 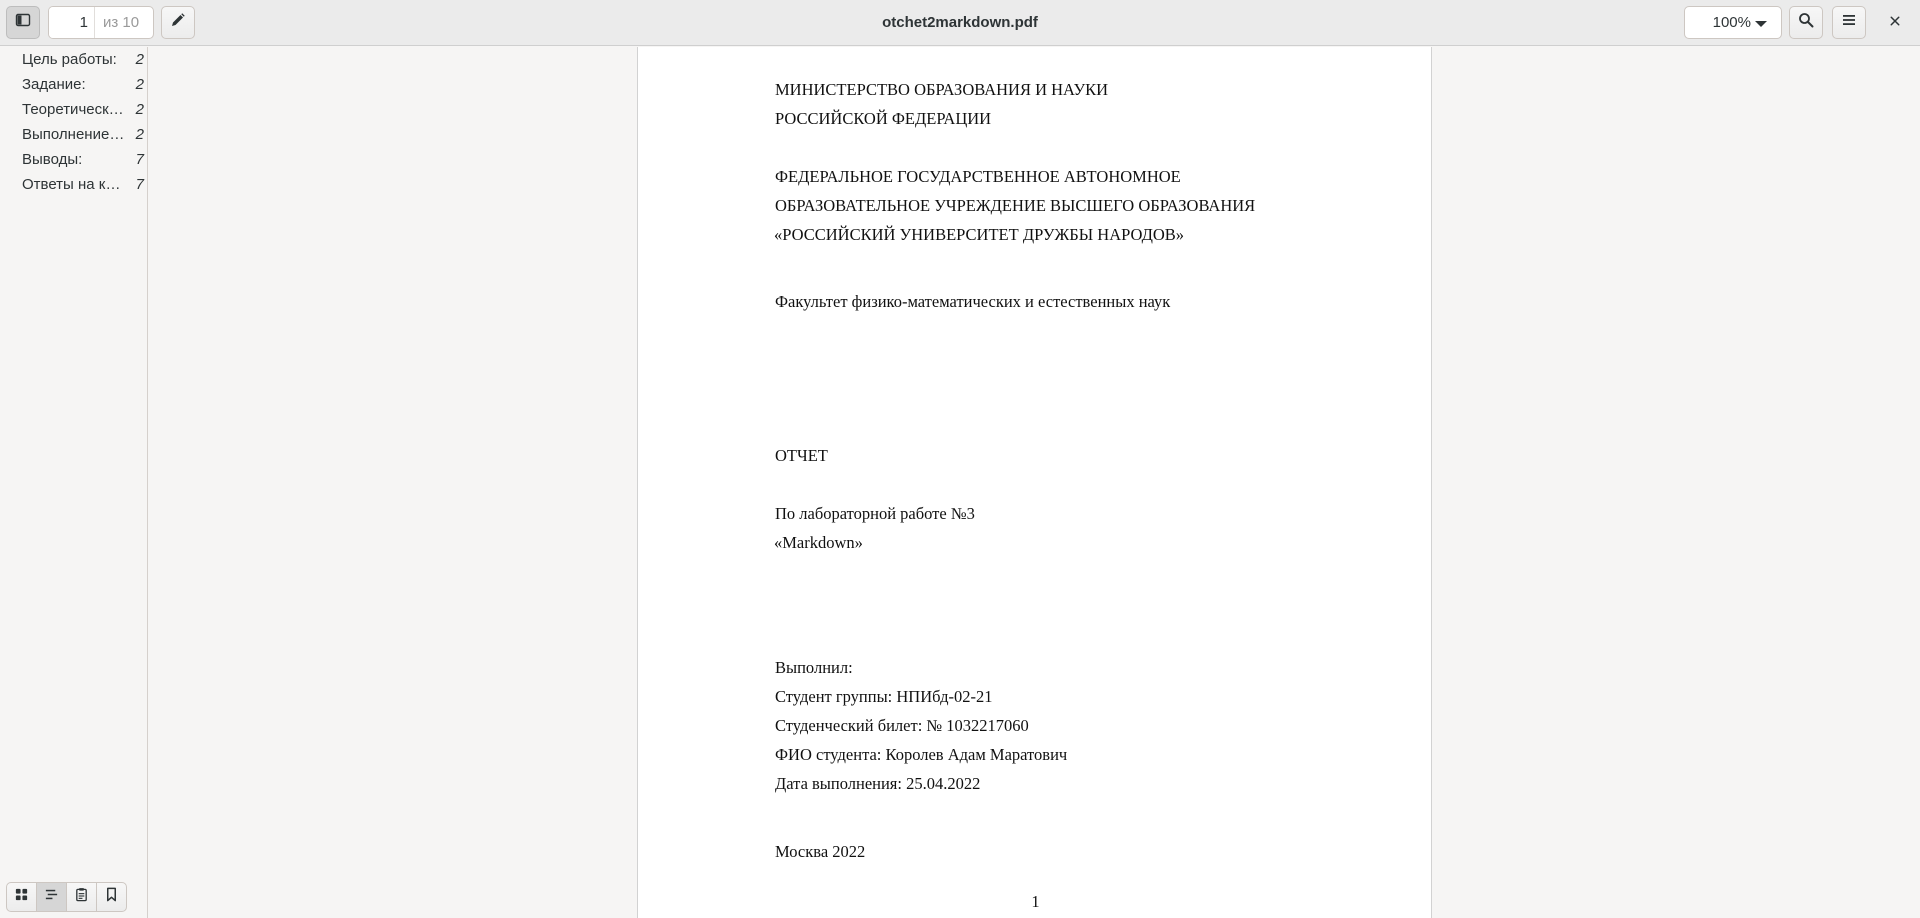 I want to click on sidebar-toggle-icon, so click(x=23, y=22).